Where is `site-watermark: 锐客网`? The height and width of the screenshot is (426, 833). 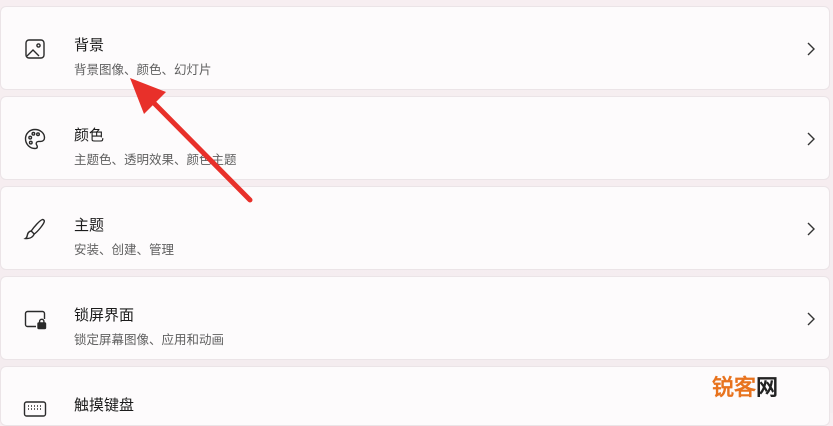
site-watermark: 锐客网 is located at coordinates (745, 386).